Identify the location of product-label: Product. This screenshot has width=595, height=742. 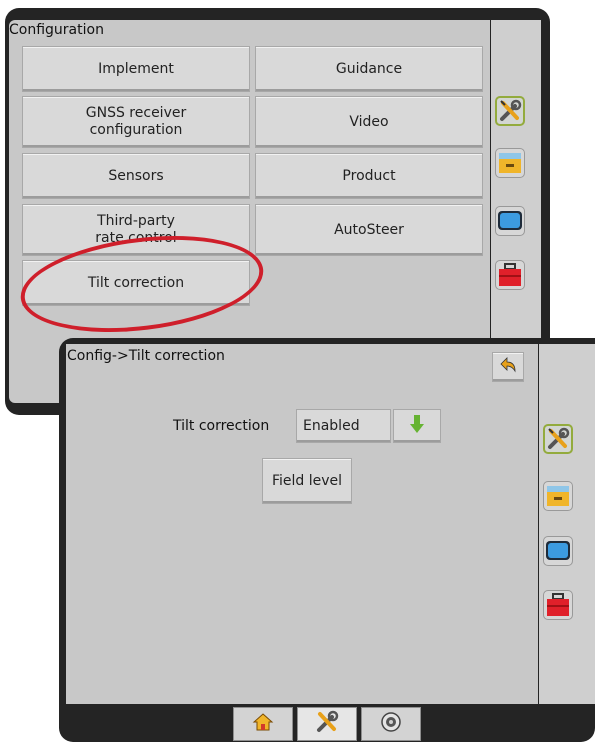
(369, 175).